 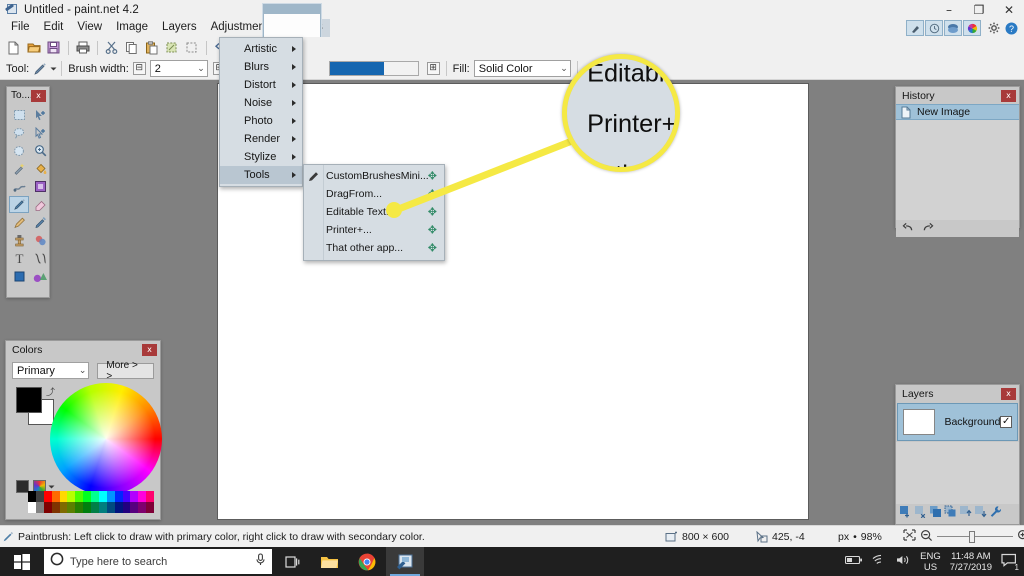 I want to click on close-layers-panel-button: x, so click(x=1008, y=394).